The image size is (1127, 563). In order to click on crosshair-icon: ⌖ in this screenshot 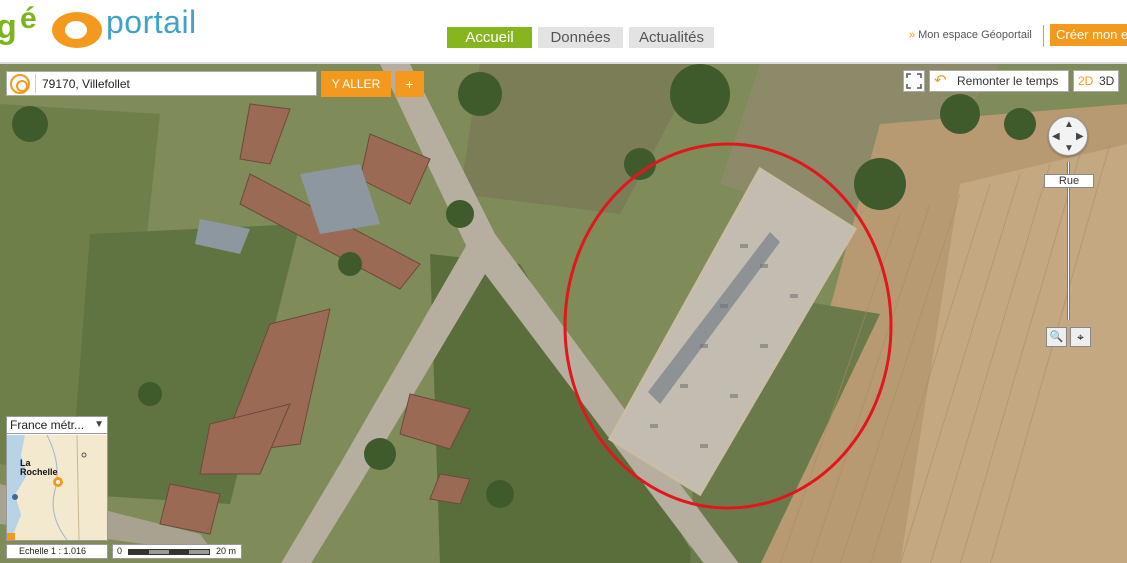, I will do `click(1080, 337)`.